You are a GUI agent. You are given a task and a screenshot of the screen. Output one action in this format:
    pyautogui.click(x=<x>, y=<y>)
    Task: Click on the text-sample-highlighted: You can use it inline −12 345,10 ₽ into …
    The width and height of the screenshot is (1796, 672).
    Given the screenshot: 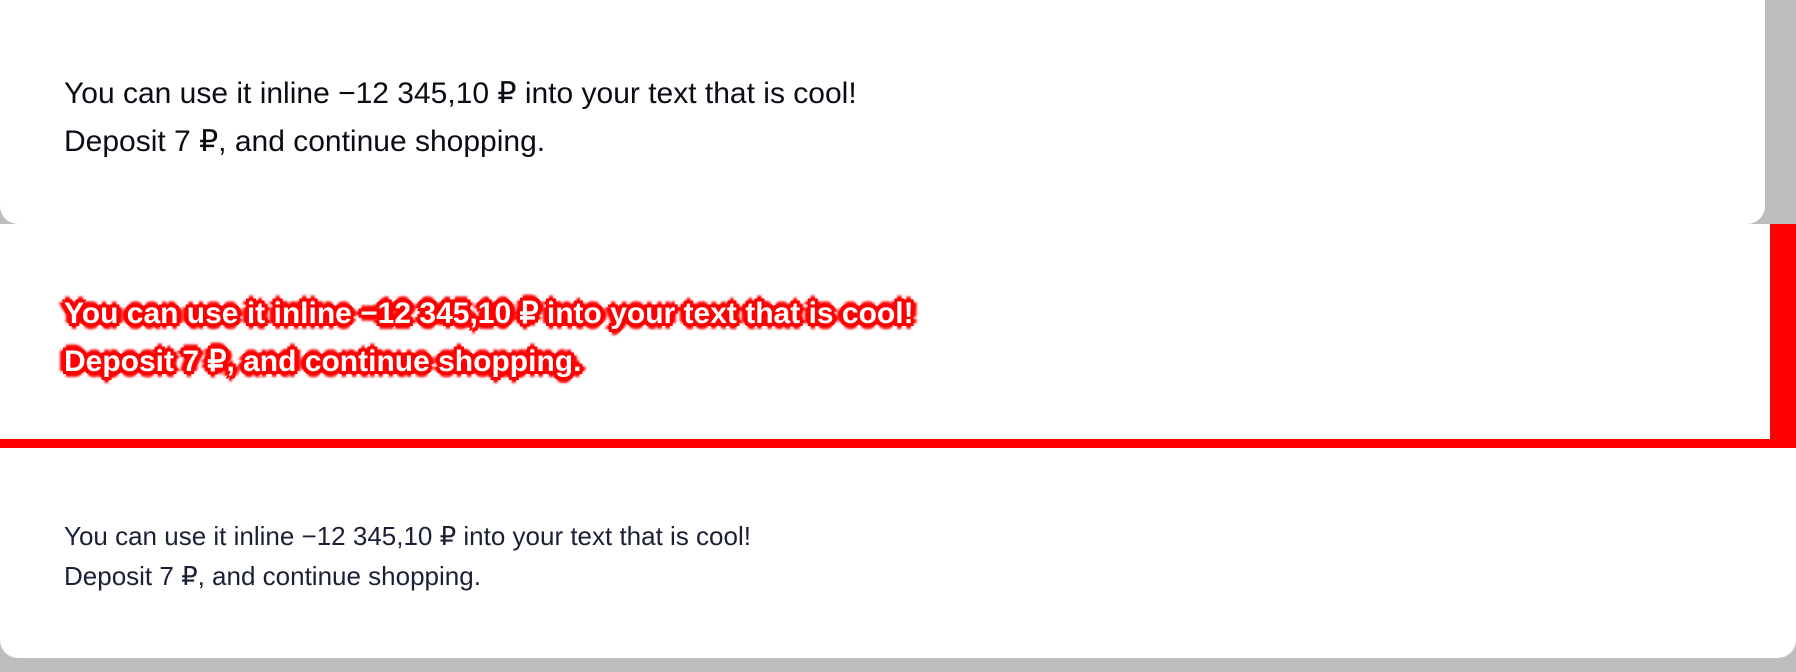 What is the action you would take?
    pyautogui.click(x=489, y=338)
    